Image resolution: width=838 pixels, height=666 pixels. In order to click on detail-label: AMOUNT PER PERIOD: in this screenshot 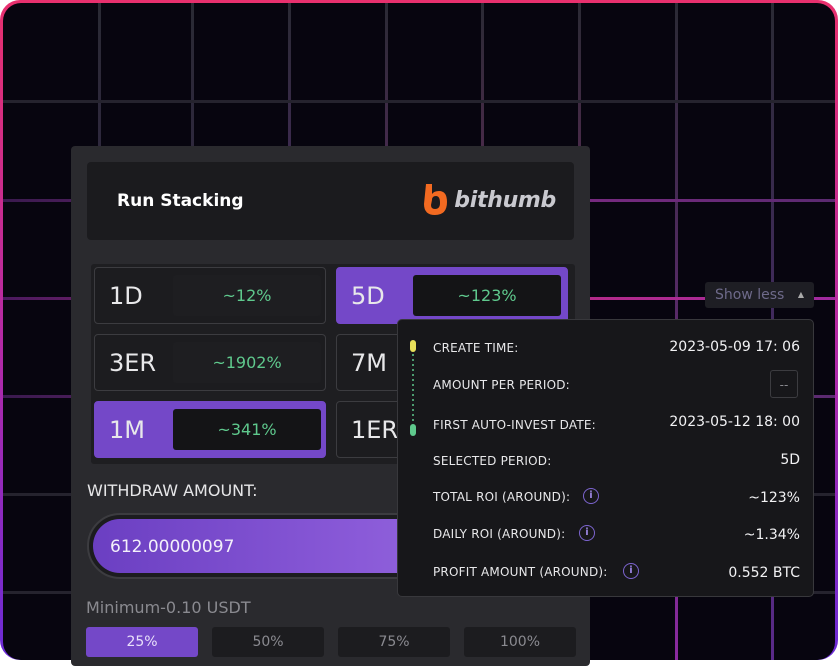, I will do `click(501, 385)`.